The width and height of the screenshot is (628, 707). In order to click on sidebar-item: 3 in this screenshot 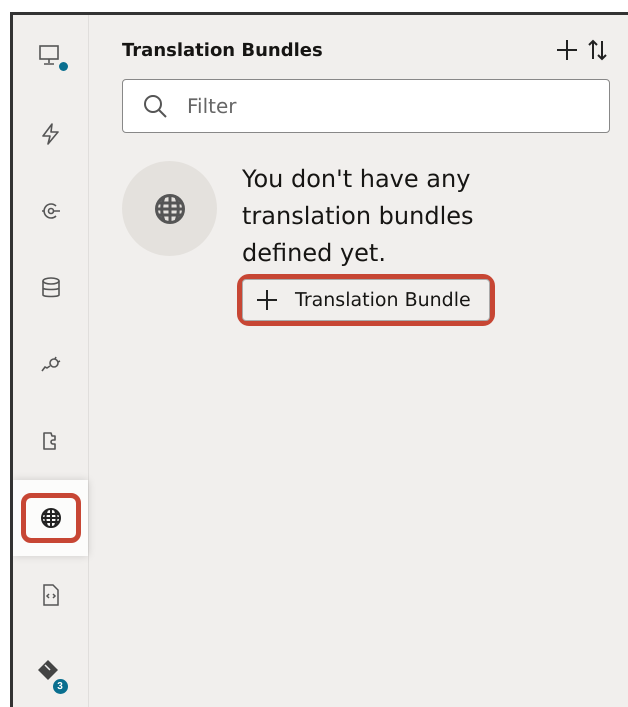, I will do `click(50, 671)`.